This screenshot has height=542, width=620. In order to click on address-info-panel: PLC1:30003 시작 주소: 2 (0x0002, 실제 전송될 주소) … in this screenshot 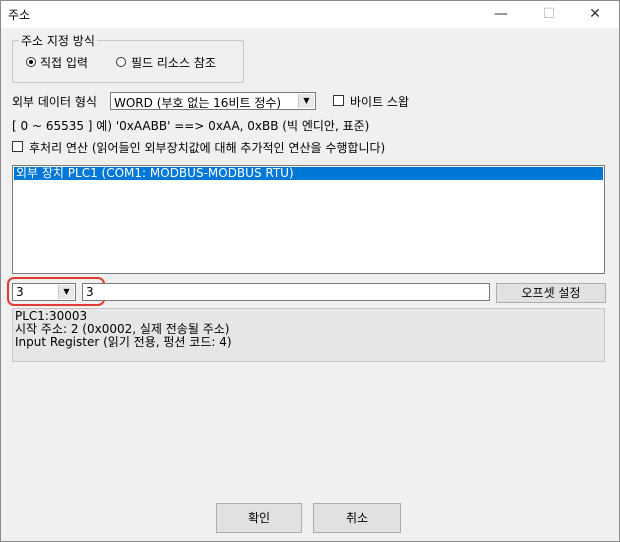, I will do `click(308, 335)`.